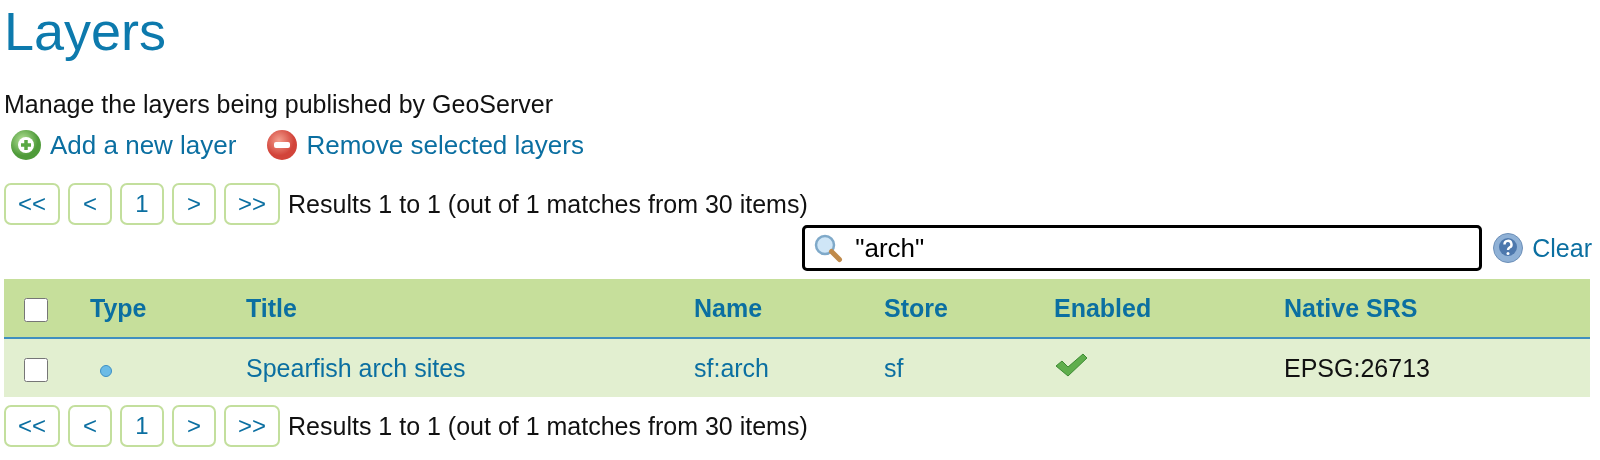  What do you see at coordinates (36, 309) in the screenshot?
I see `select-all-checkbox` at bounding box center [36, 309].